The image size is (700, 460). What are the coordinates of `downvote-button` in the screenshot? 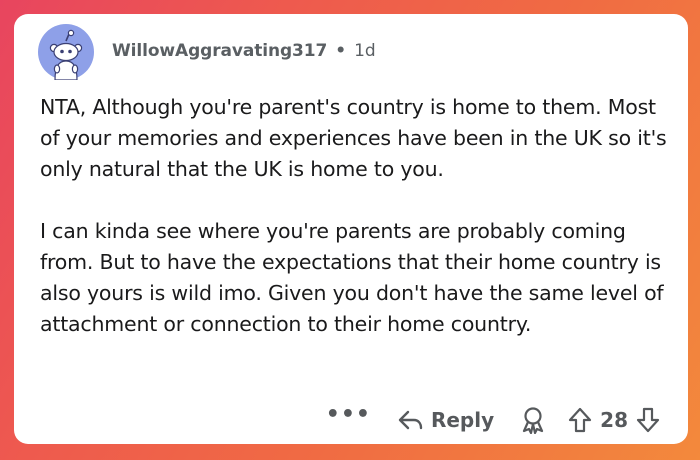 It's located at (648, 420).